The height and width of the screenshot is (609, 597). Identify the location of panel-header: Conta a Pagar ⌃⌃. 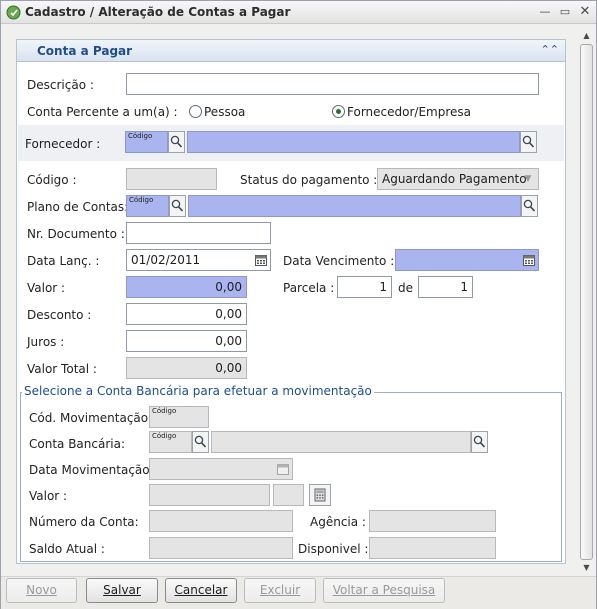
(291, 51).